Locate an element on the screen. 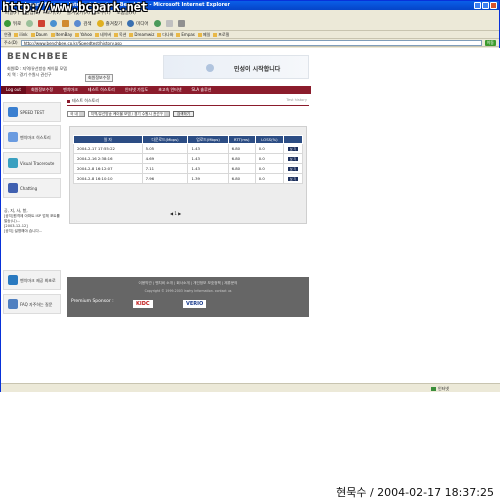 Image resolution: width=500 pixels, height=504 pixels. link-item: Yahoo is located at coordinates (83, 34).